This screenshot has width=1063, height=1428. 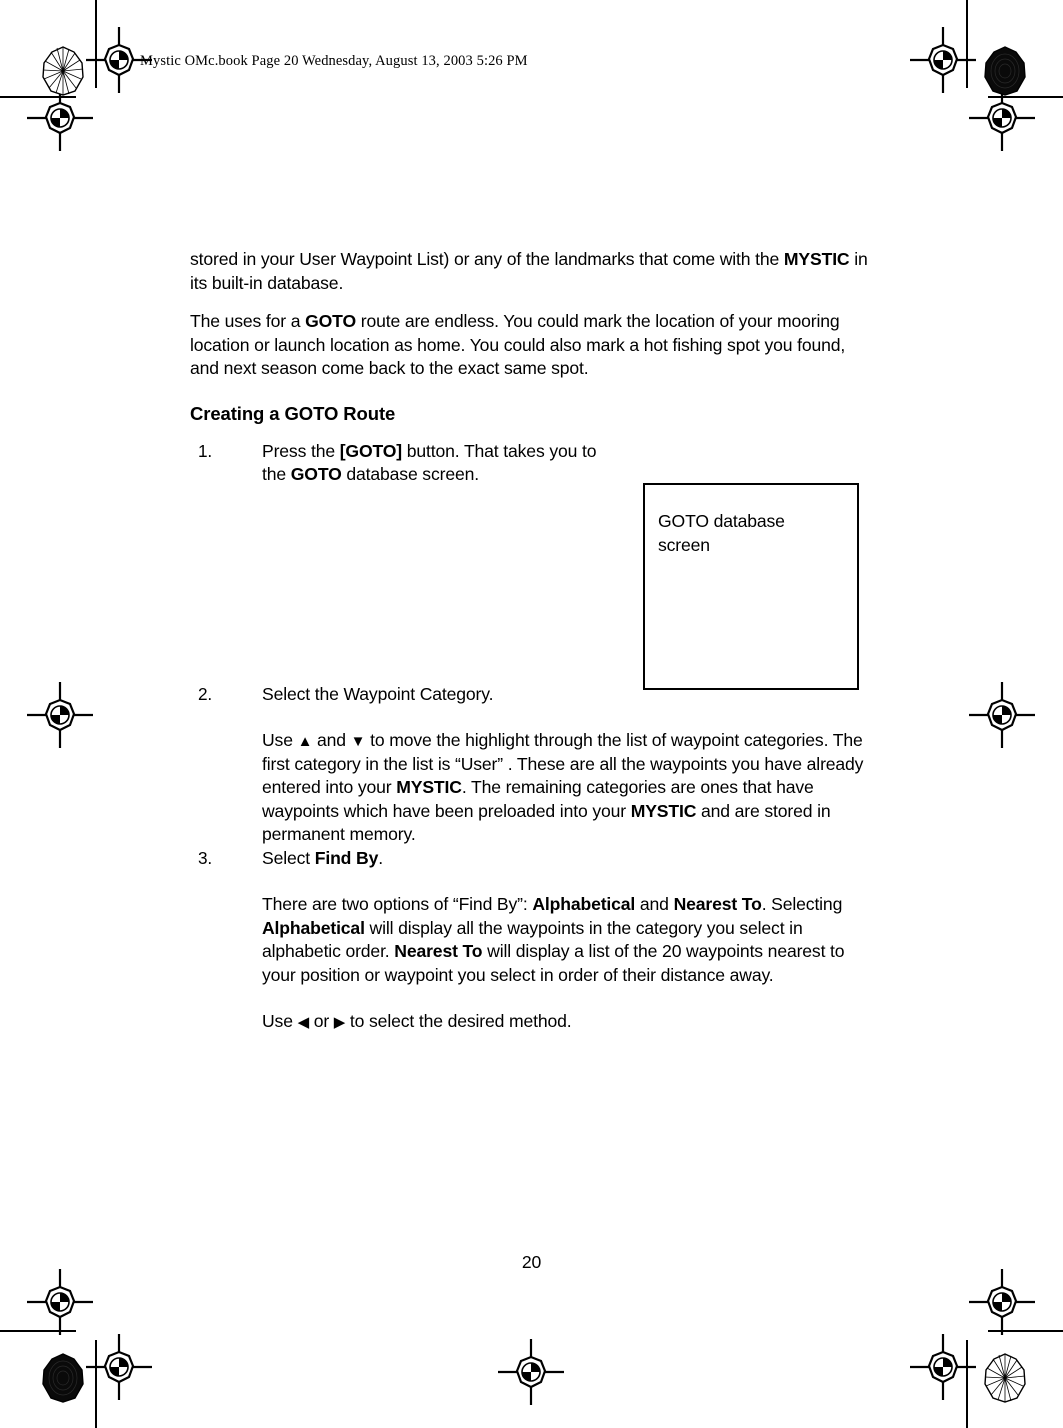 What do you see at coordinates (569, 859) in the screenshot?
I see `step-3-text: Select Find By.` at bounding box center [569, 859].